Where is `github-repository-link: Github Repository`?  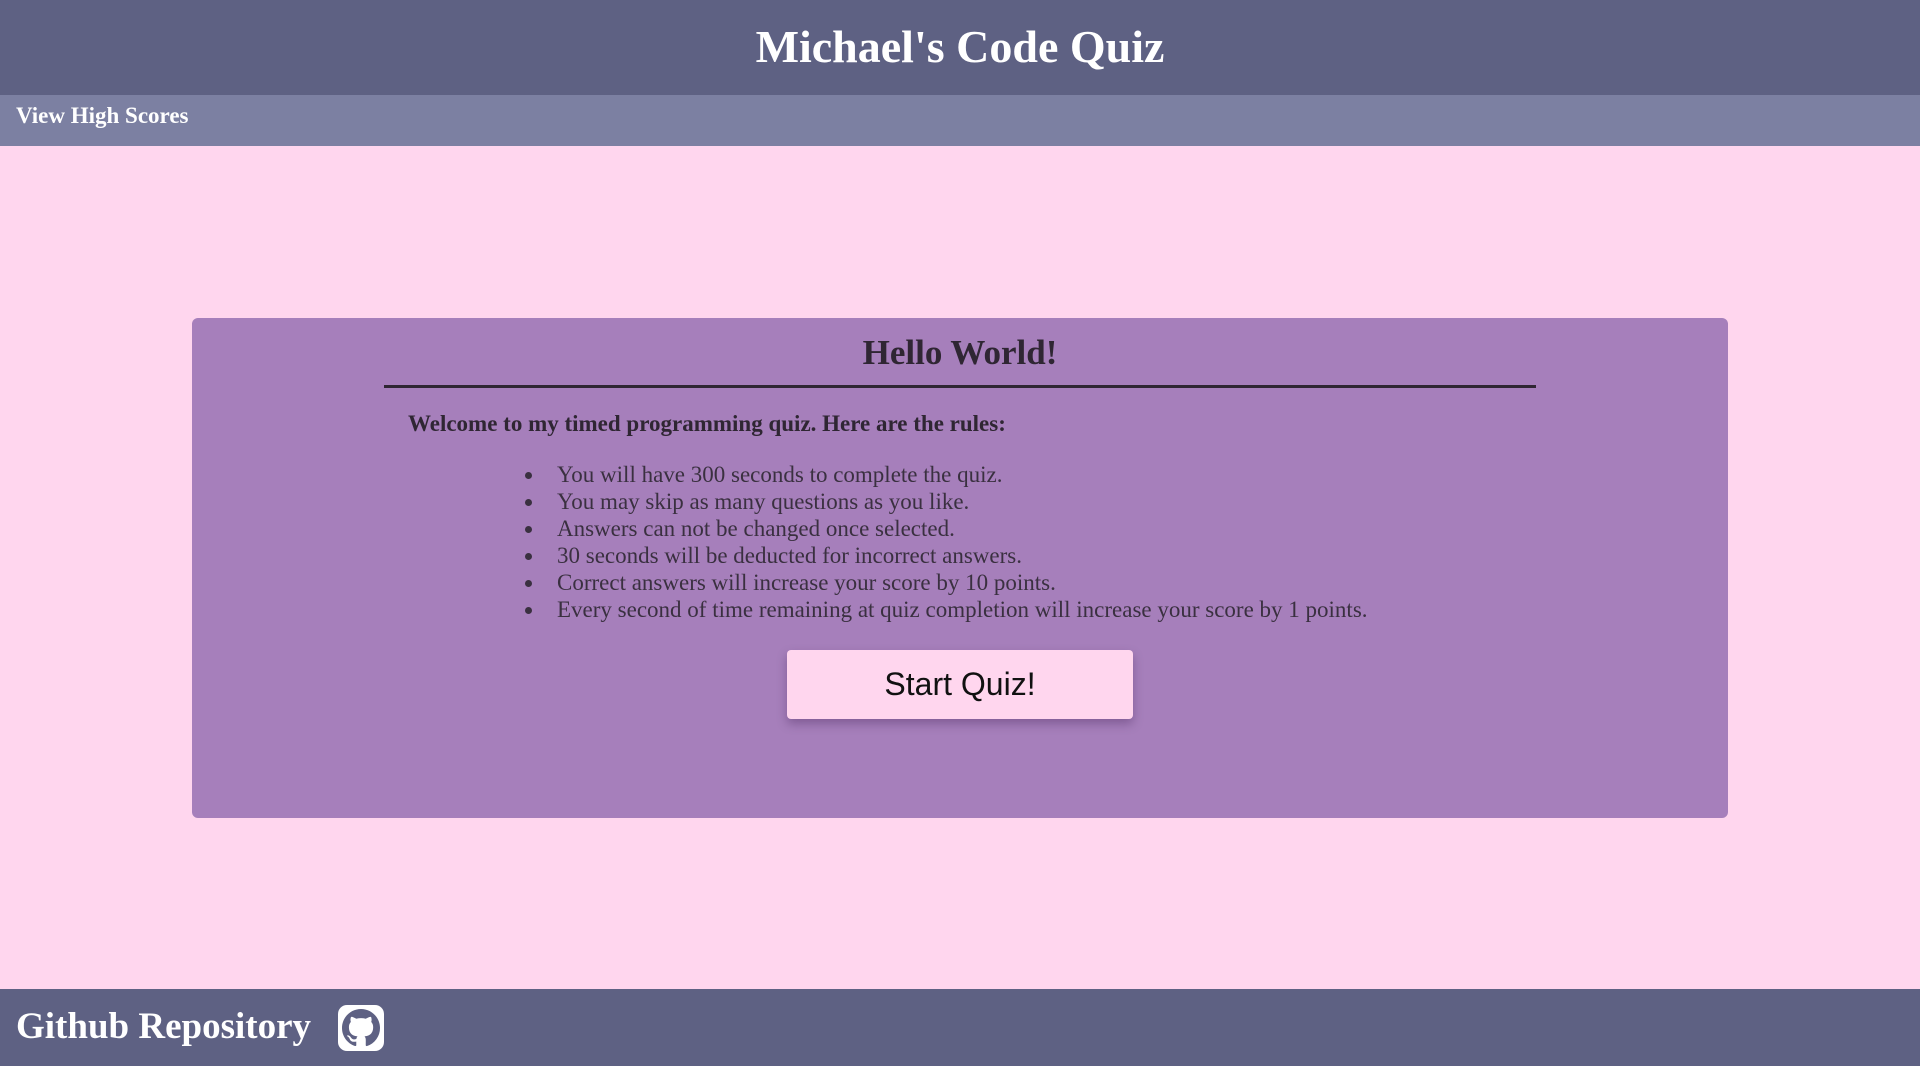
github-repository-link: Github Repository is located at coordinates (163, 1026).